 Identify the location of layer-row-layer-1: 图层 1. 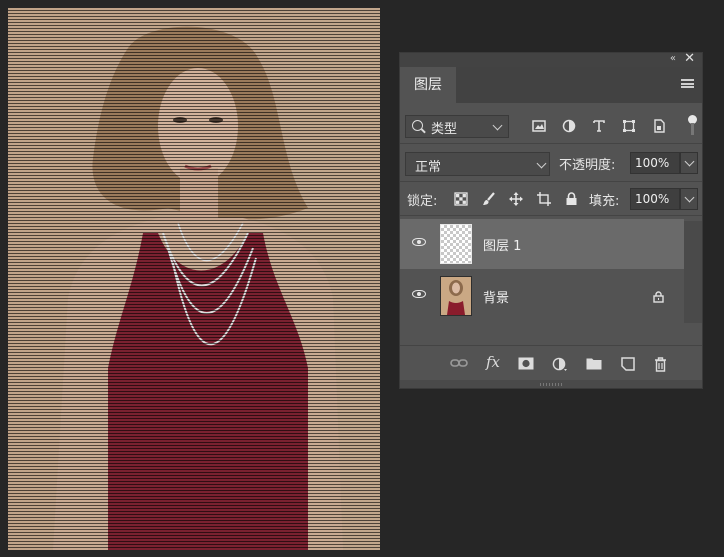
(542, 244).